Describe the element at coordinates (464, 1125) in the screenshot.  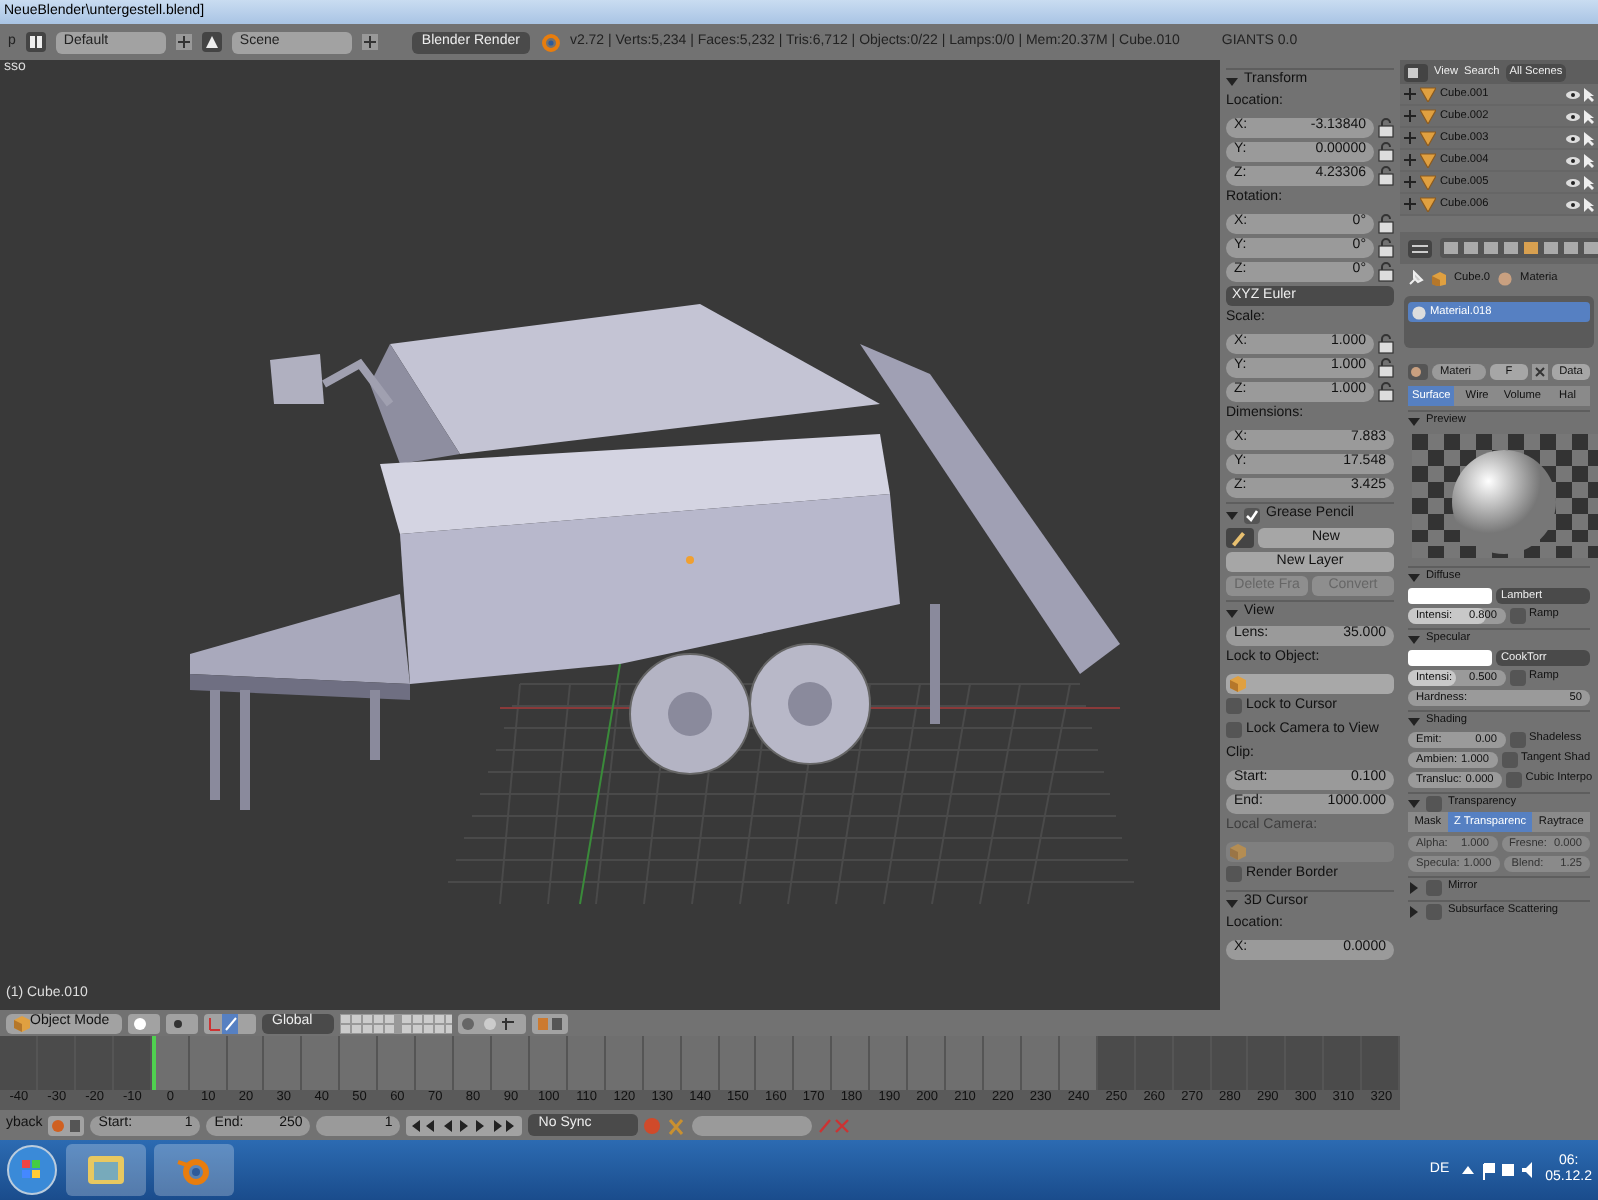
I see `playback-controls-icon` at that location.